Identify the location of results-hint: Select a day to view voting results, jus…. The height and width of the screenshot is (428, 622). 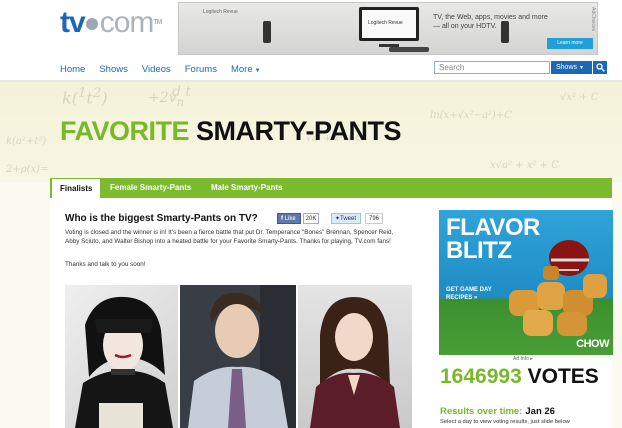
(505, 422).